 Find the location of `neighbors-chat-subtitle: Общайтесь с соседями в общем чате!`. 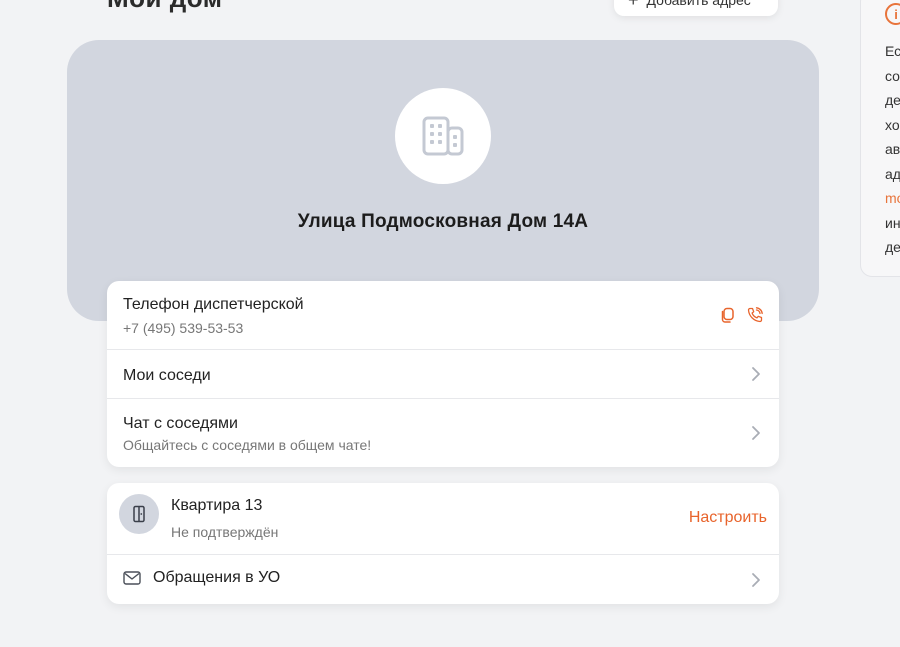

neighbors-chat-subtitle: Общайтесь с соседями в общем чате! is located at coordinates (247, 445).